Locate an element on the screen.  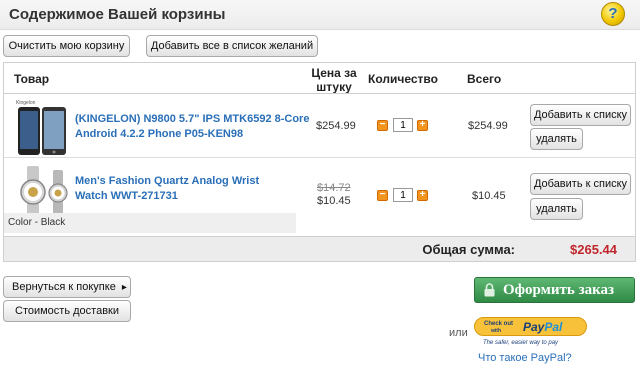
column-header-unit-price: Цена за штуку is located at coordinates (334, 80).